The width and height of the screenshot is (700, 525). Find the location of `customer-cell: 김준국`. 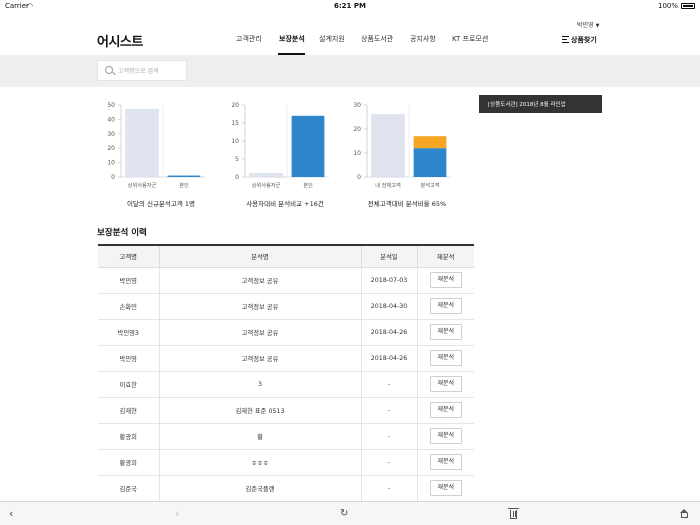

customer-cell: 김준국 is located at coordinates (128, 488).